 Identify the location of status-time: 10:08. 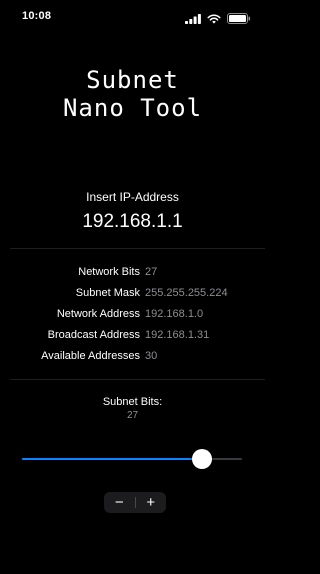
(37, 16).